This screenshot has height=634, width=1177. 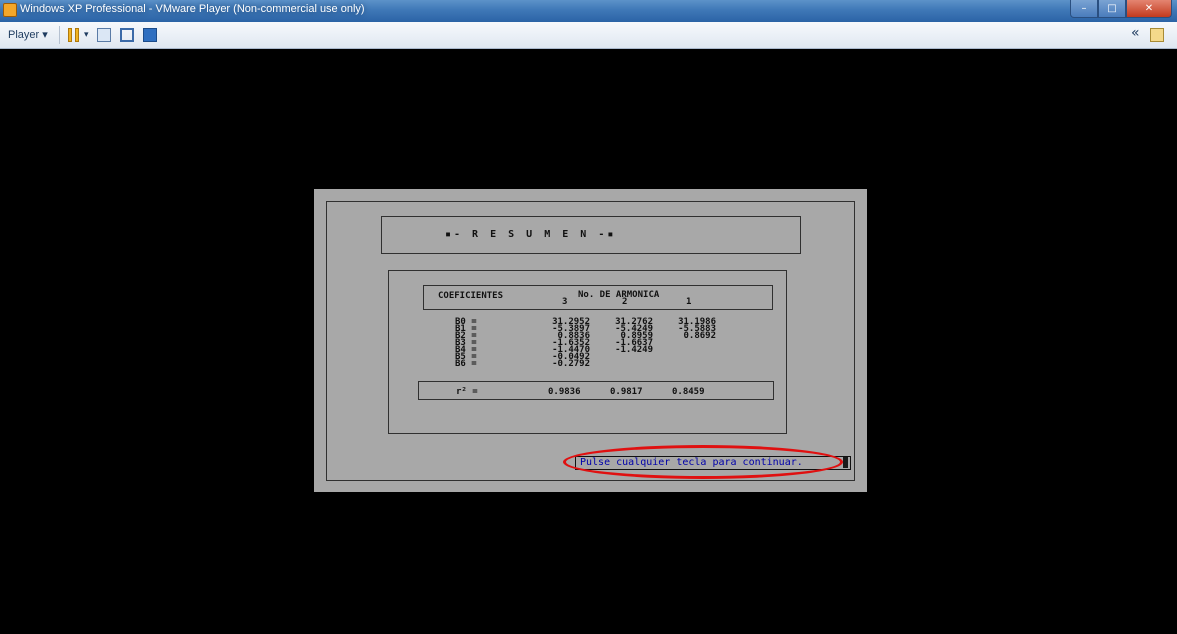 What do you see at coordinates (688, 392) in the screenshot?
I see `r2-value-1: 0.8459` at bounding box center [688, 392].